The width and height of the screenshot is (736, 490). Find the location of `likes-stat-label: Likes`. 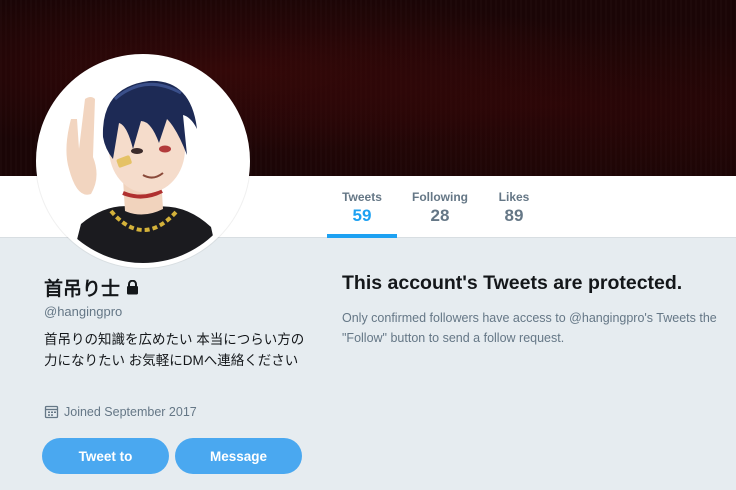

likes-stat-label: Likes is located at coordinates (514, 197).